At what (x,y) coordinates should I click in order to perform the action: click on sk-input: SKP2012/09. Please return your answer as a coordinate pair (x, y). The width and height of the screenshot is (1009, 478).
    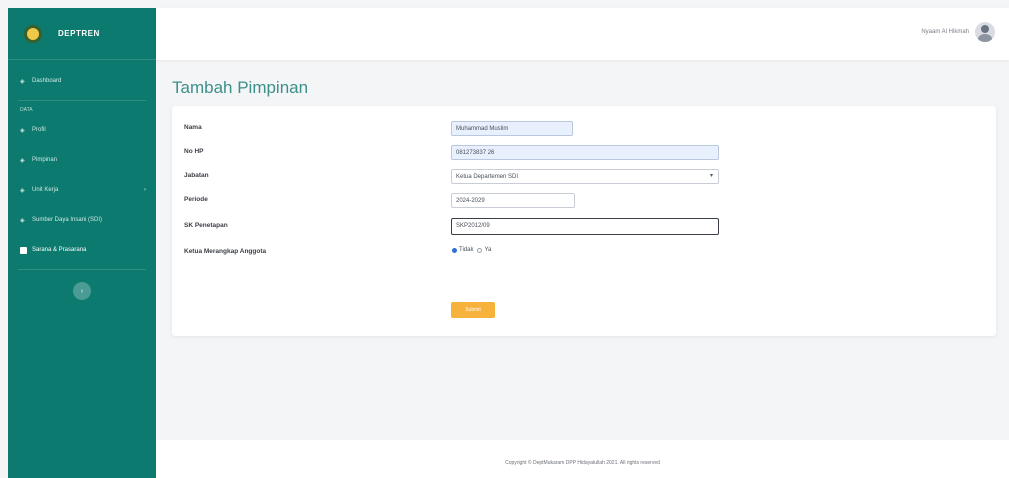
    Looking at the image, I should click on (585, 226).